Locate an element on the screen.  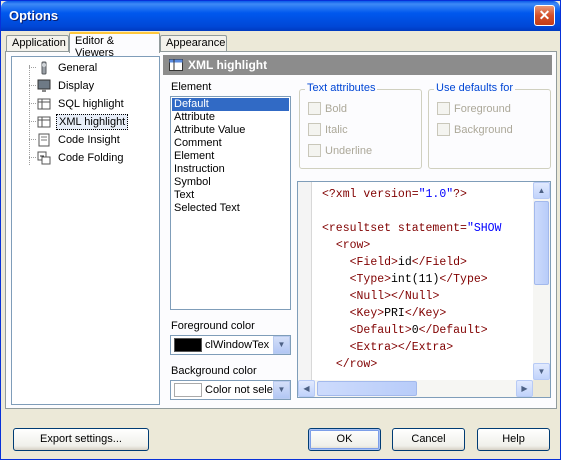
checkbox-label: Underline is located at coordinates (349, 150).